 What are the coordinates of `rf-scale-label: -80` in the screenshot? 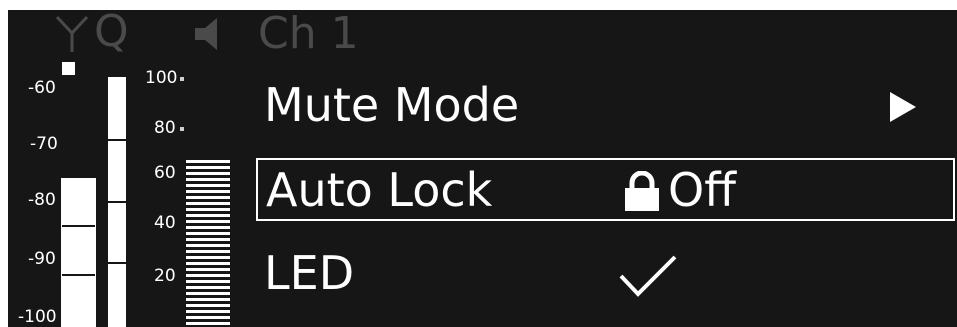 It's located at (42, 200).